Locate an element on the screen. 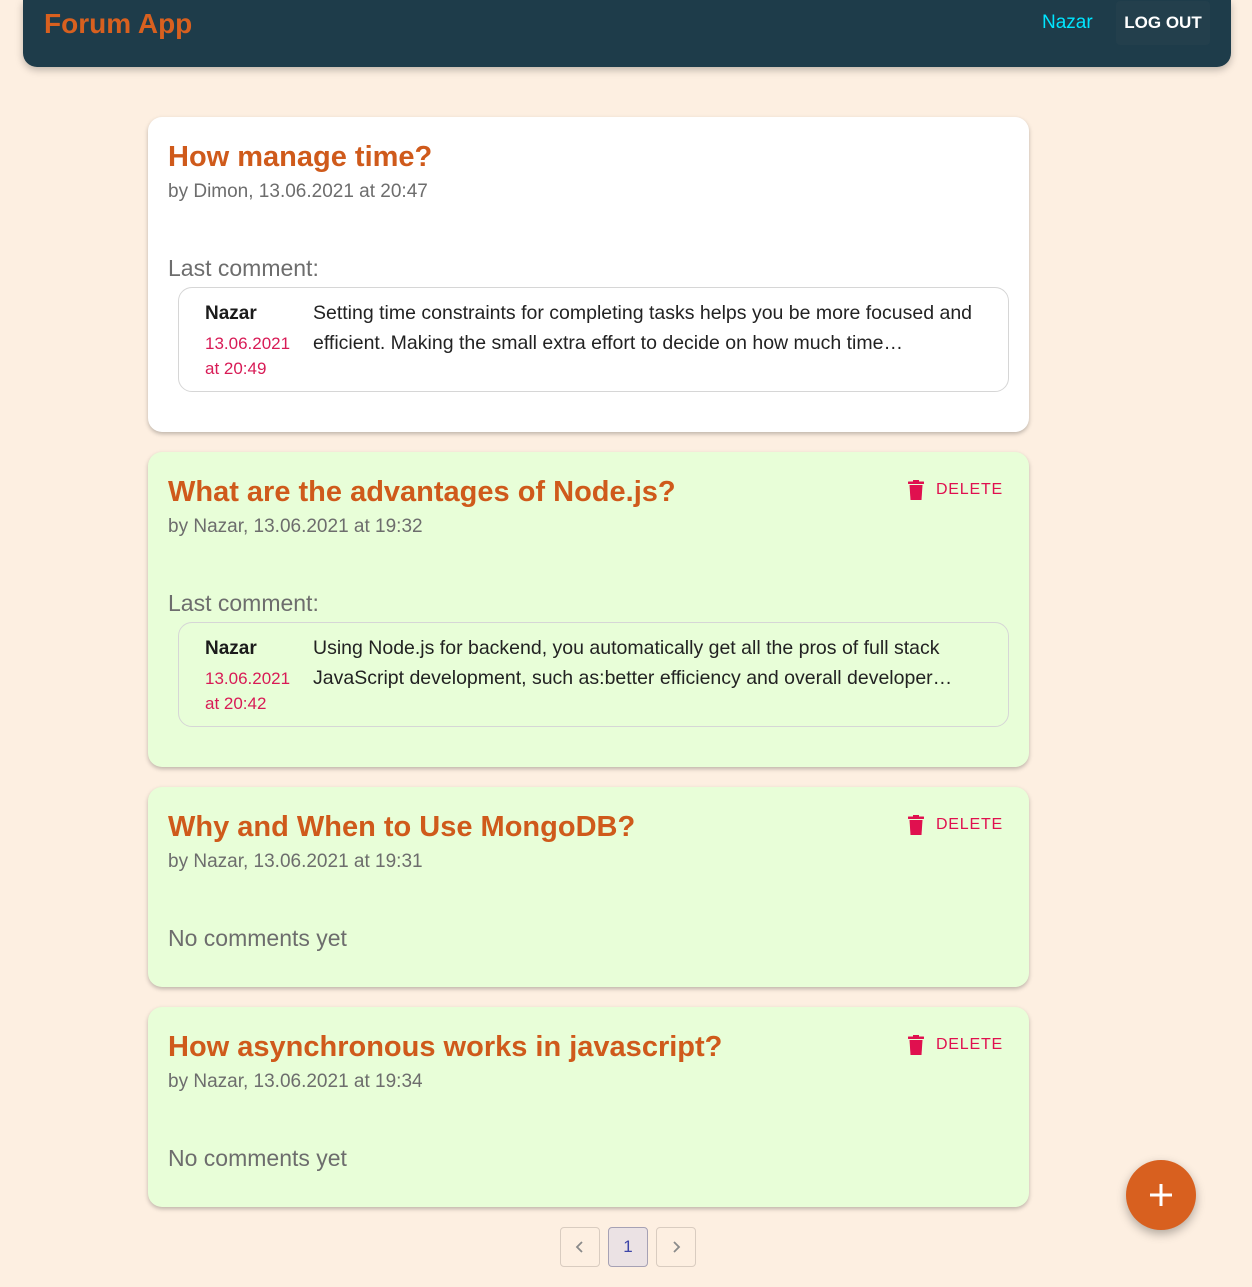 Image resolution: width=1252 pixels, height=1287 pixels. current-user-name: Nazar is located at coordinates (1067, 22).